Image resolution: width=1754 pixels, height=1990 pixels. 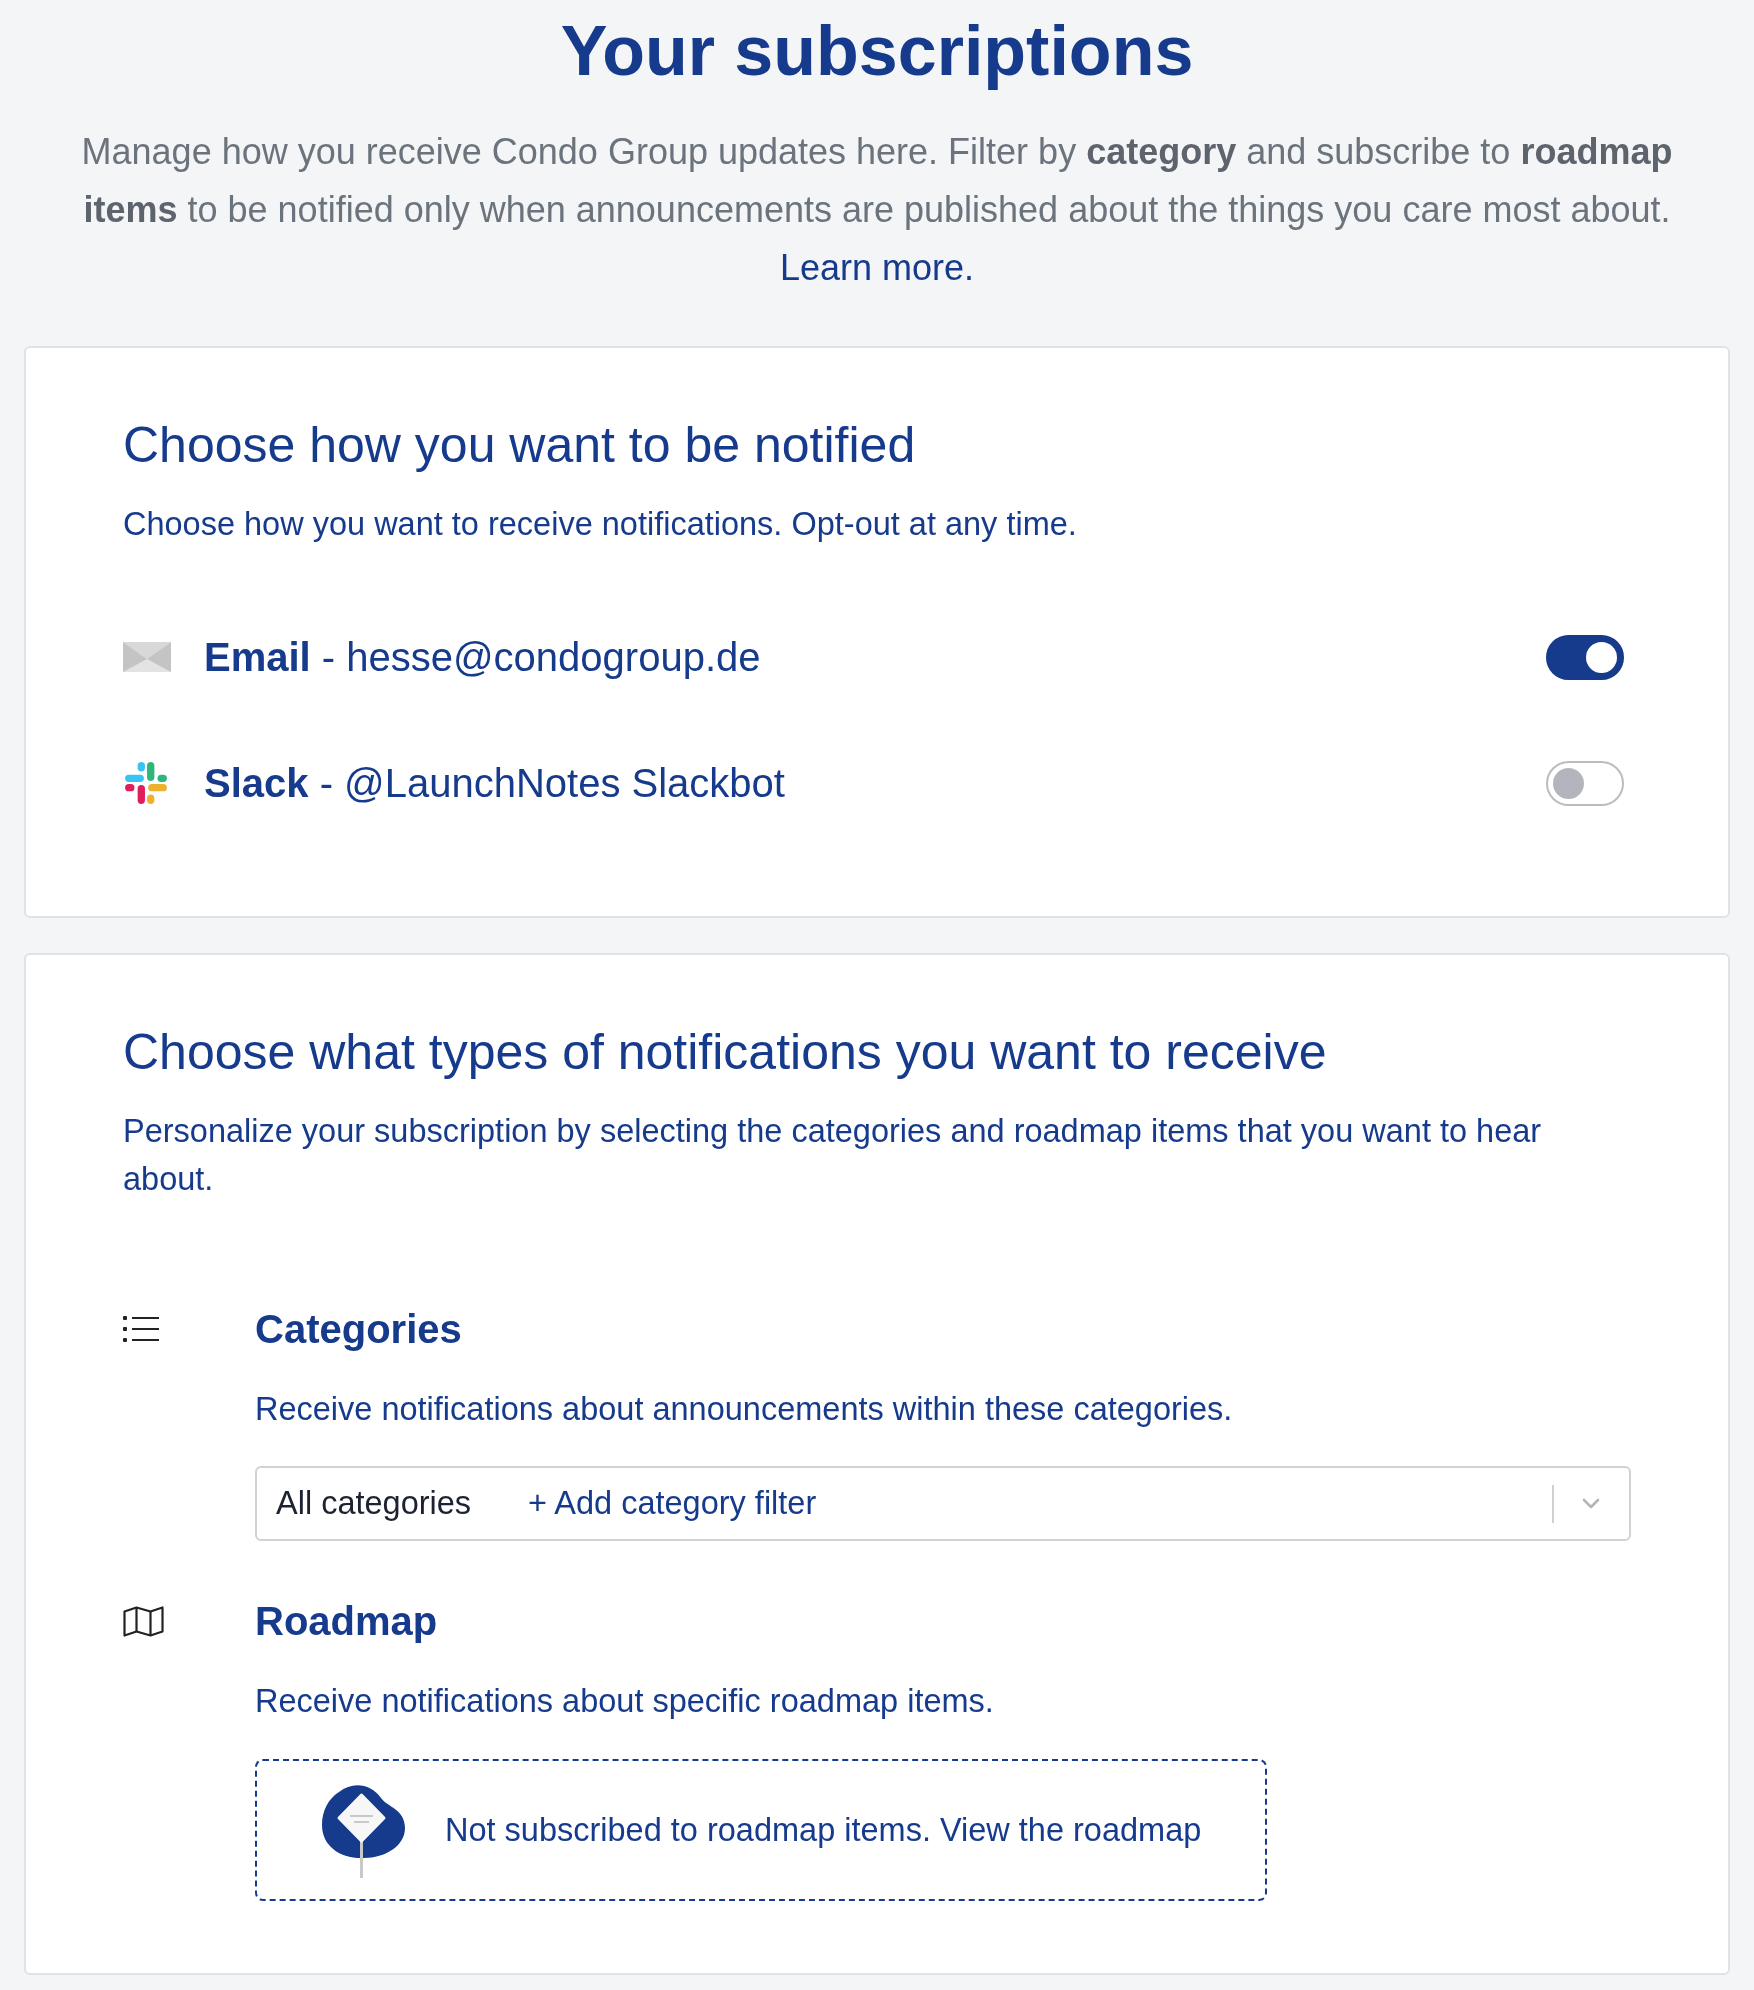 I want to click on card-heading: Choose how you want to be notified, so click(x=520, y=445).